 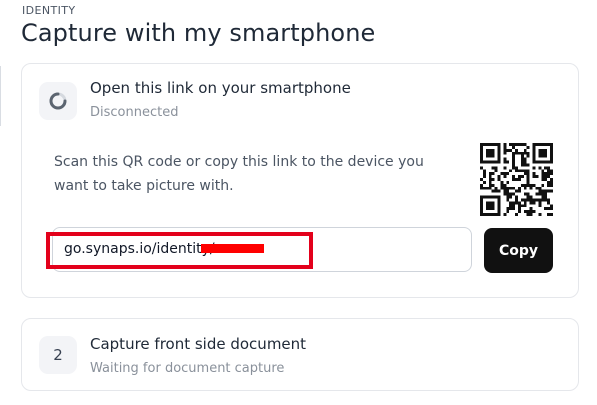 What do you see at coordinates (198, 344) in the screenshot?
I see `step-title: Capture front side document` at bounding box center [198, 344].